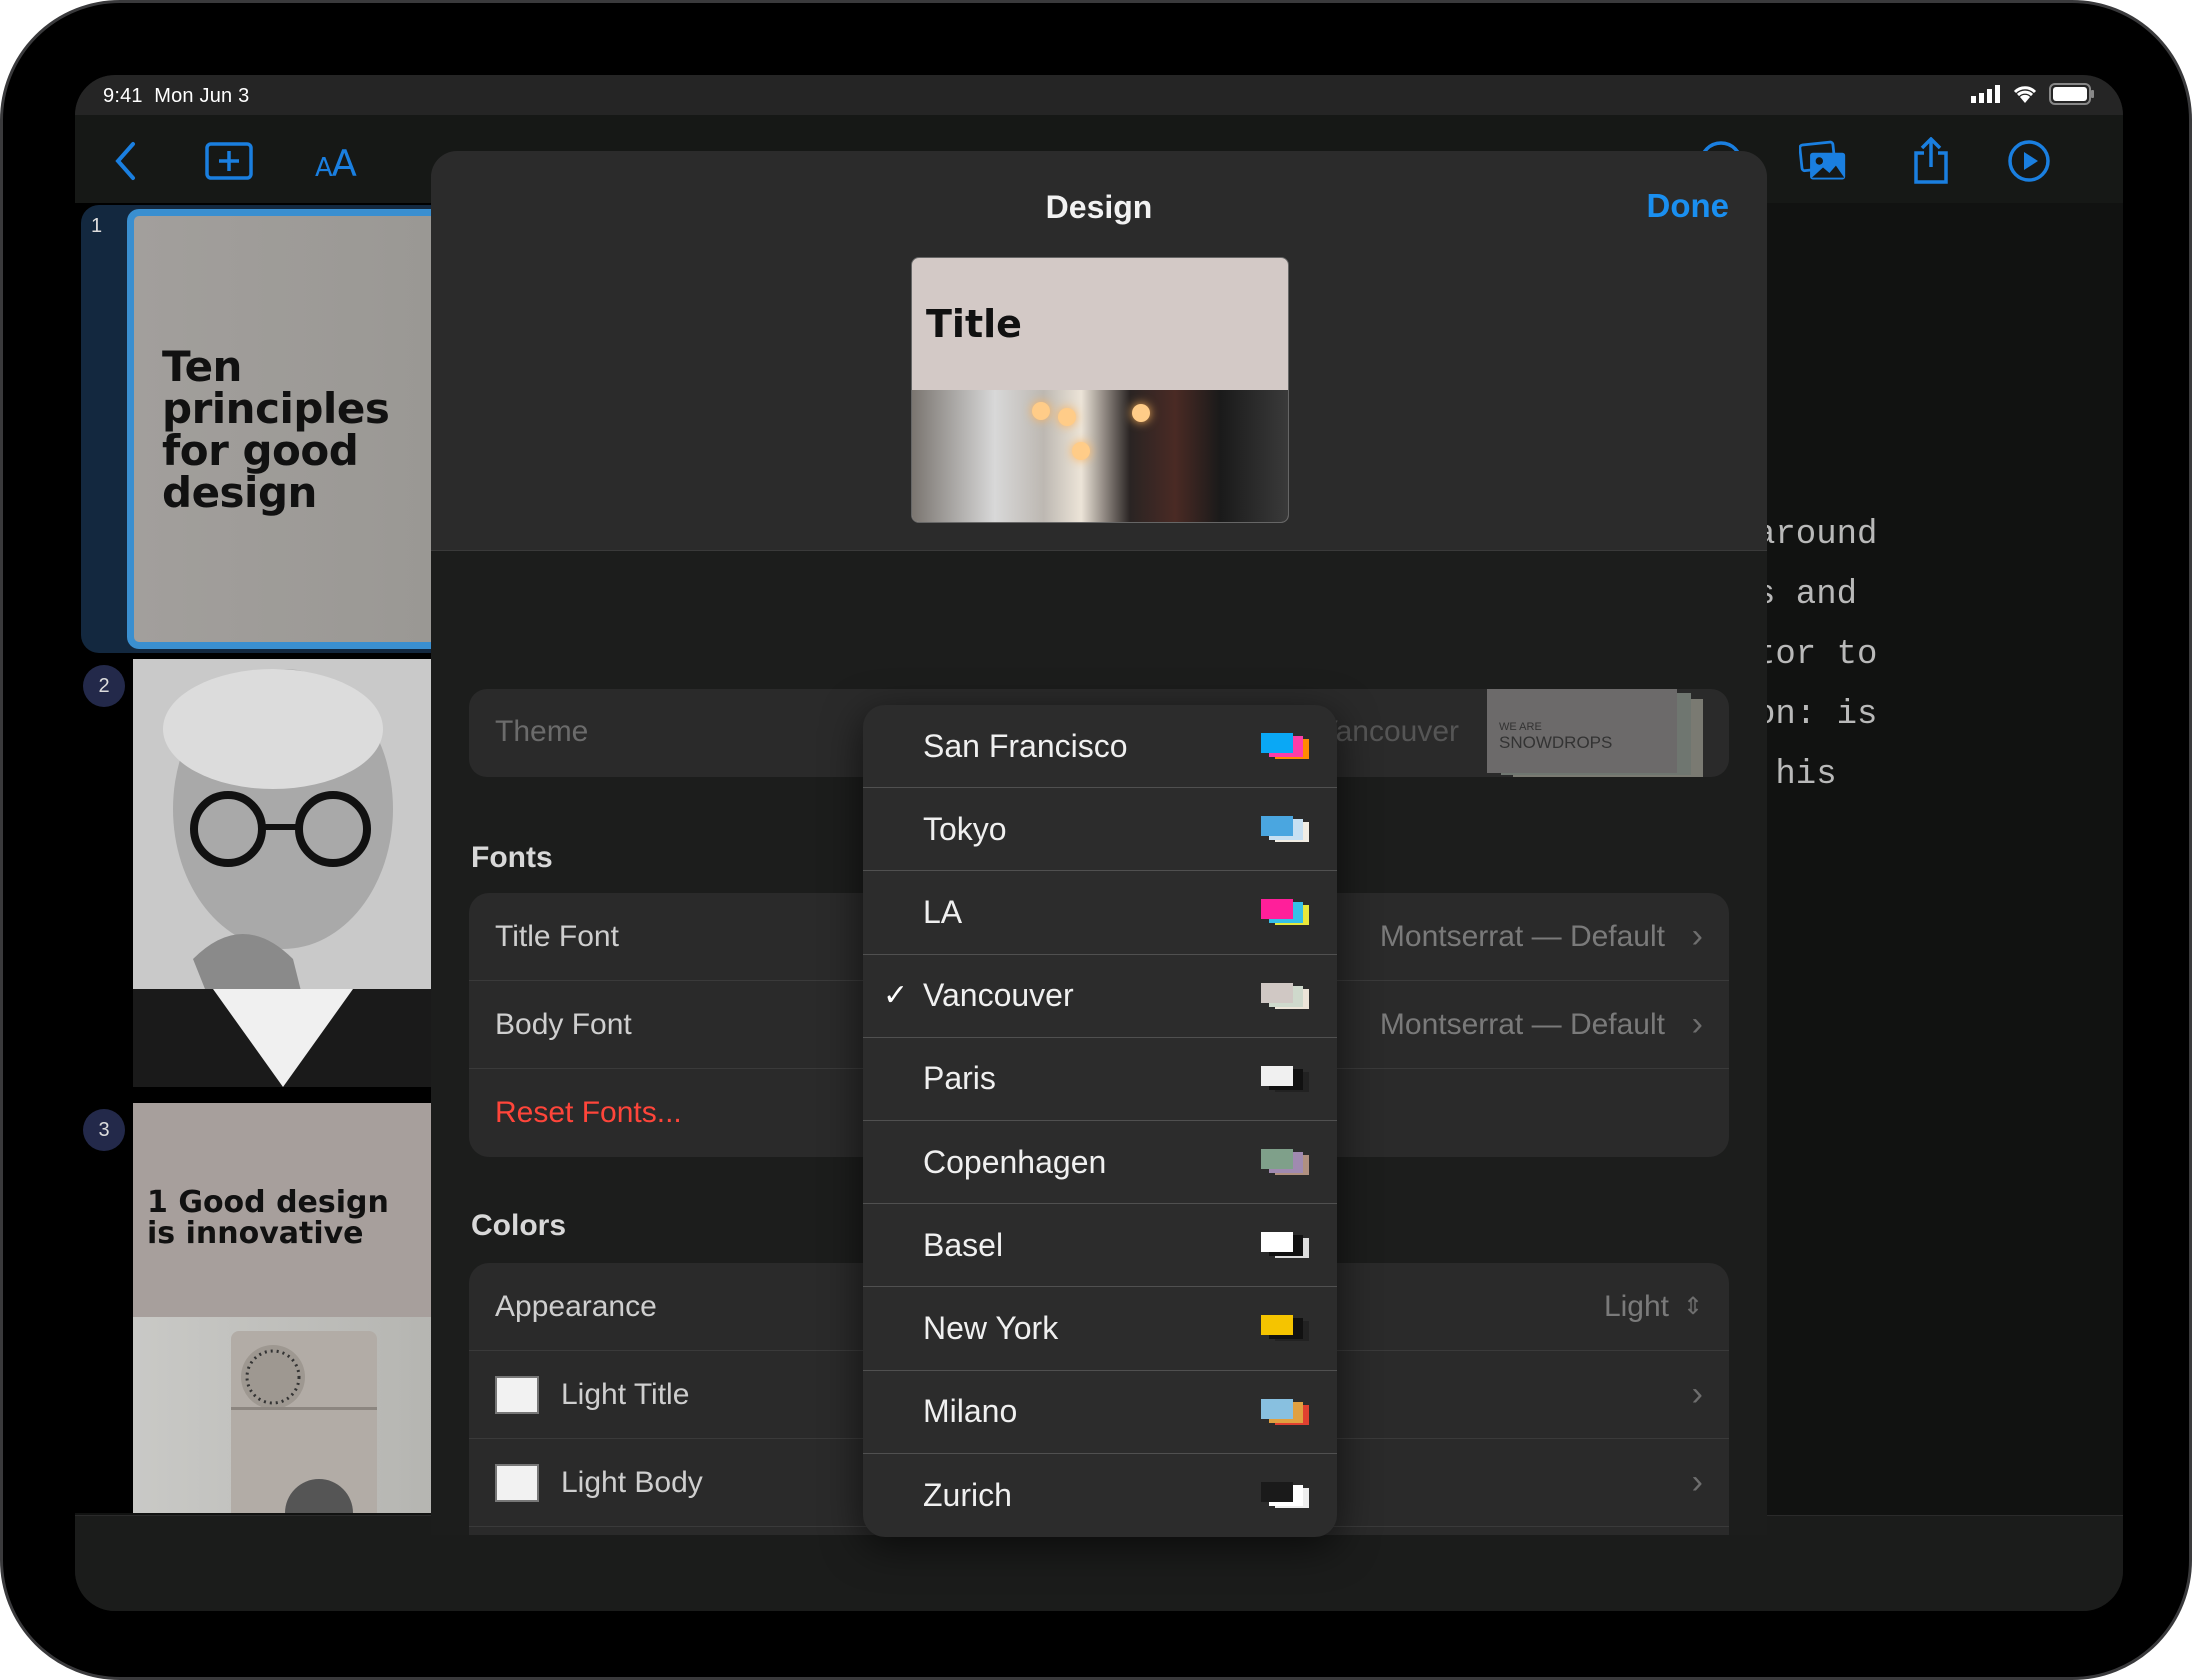  I want to click on light-body-label: Light Body, so click(632, 1482).